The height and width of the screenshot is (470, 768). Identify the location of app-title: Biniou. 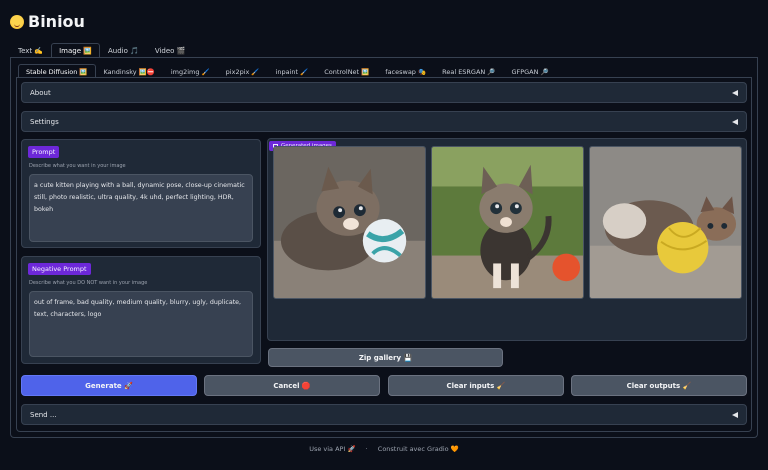
(47, 21).